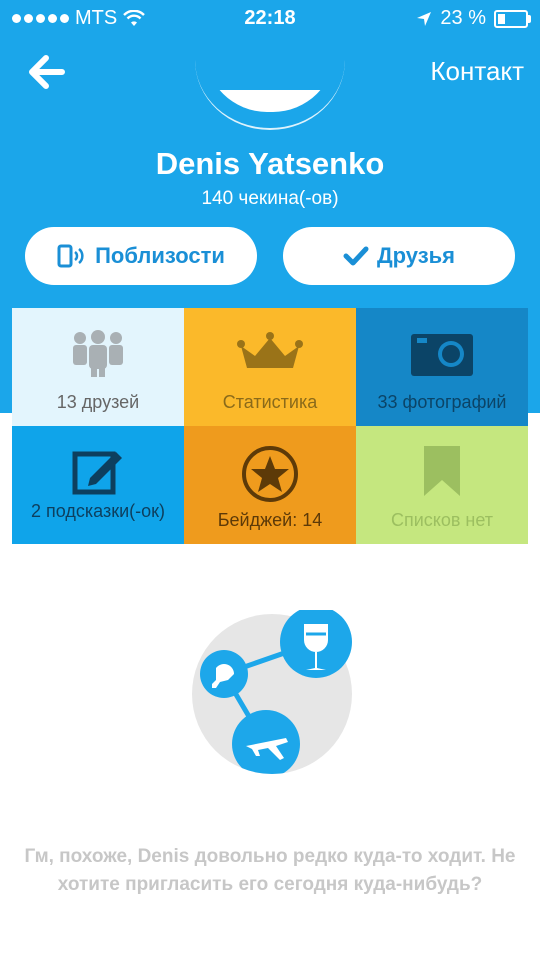 The width and height of the screenshot is (540, 960). I want to click on tile-friends-label: 13 друзей, so click(98, 402).